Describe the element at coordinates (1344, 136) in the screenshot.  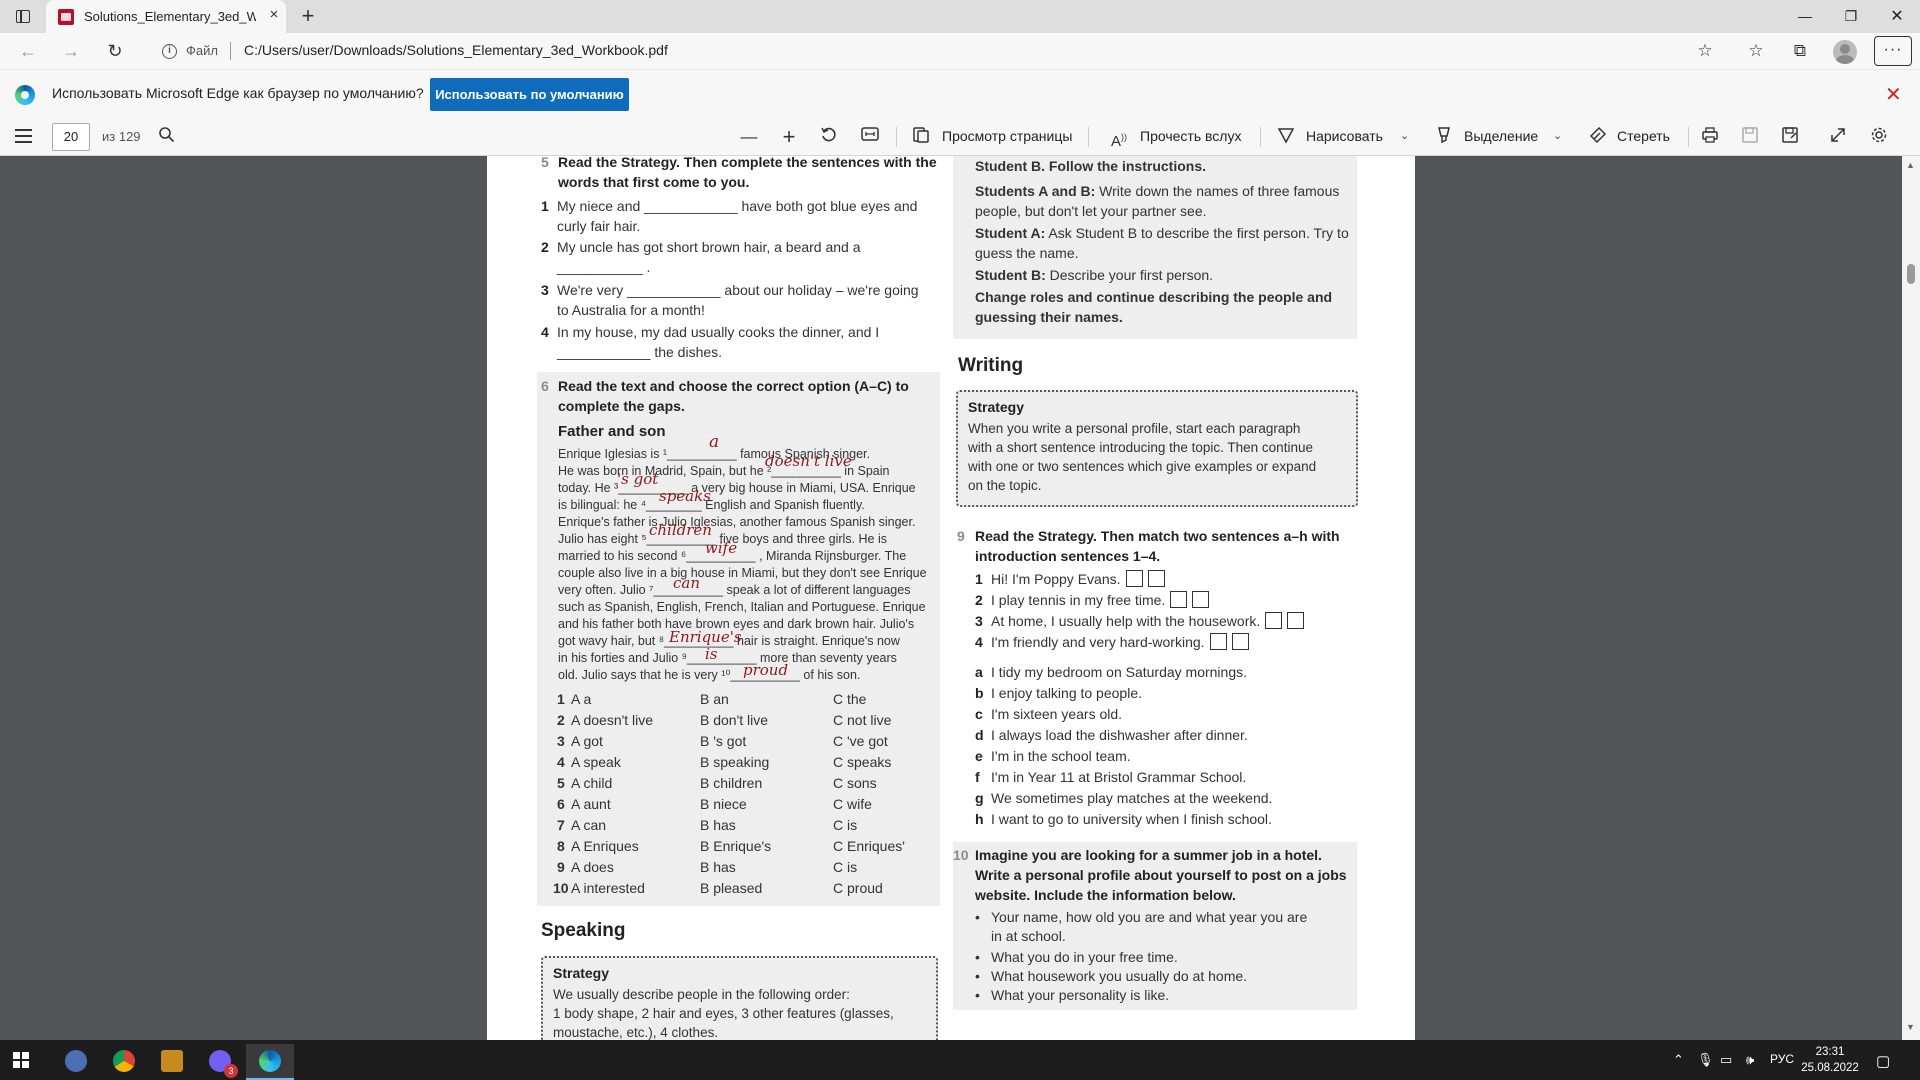
I see `draw-button: Нарисовать` at that location.